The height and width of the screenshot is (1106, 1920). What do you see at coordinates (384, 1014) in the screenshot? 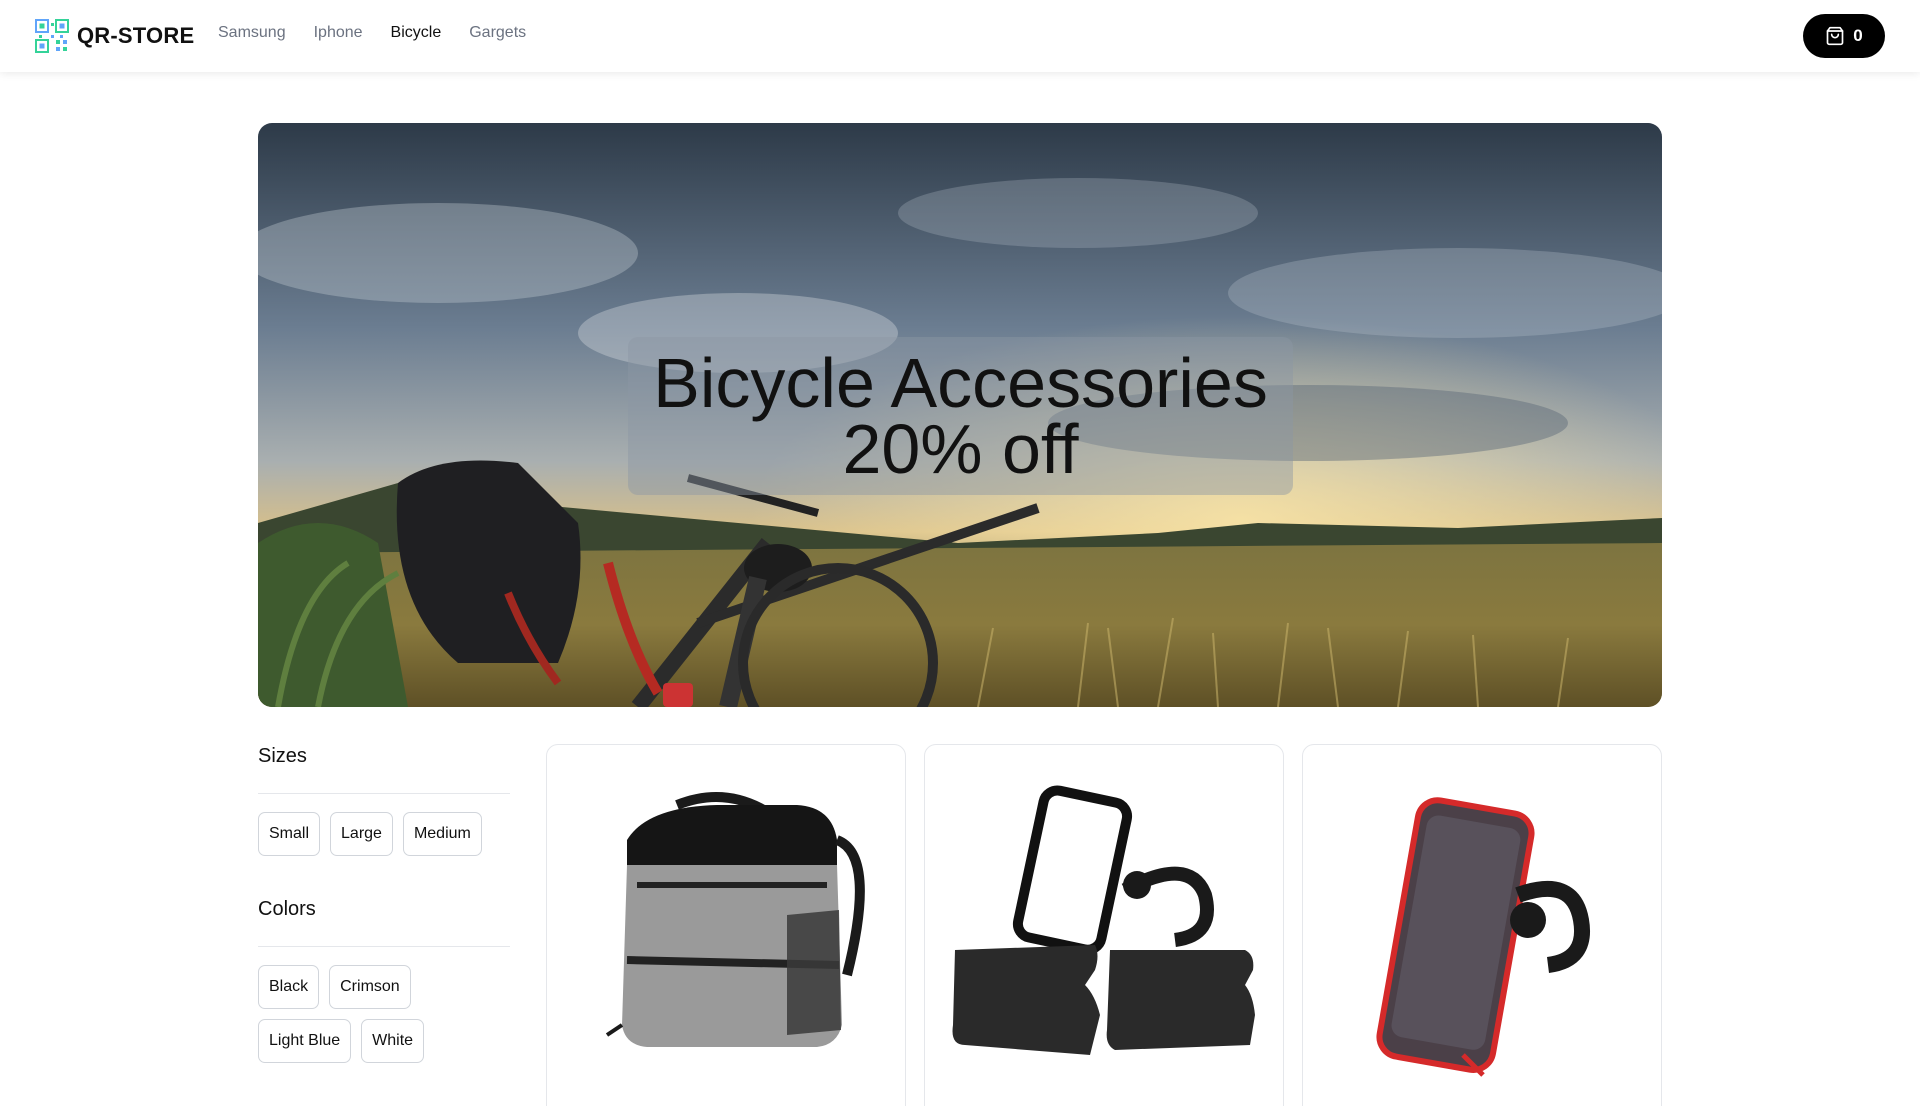
I see `colors-options: Black Crimson Light Blue White` at bounding box center [384, 1014].